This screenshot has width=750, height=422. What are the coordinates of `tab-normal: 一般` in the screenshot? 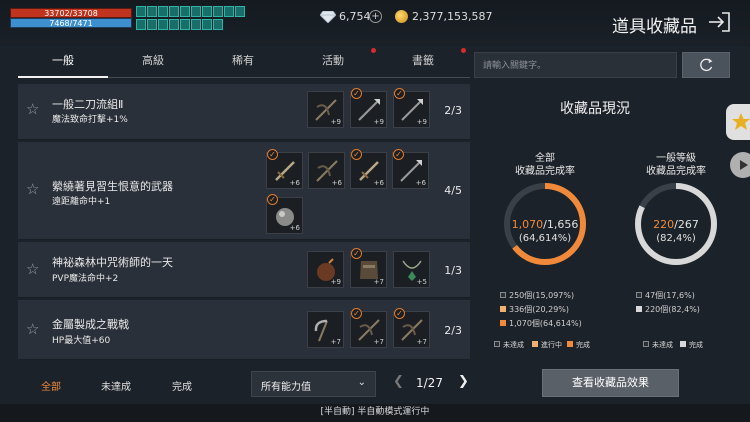 It's located at (63, 63).